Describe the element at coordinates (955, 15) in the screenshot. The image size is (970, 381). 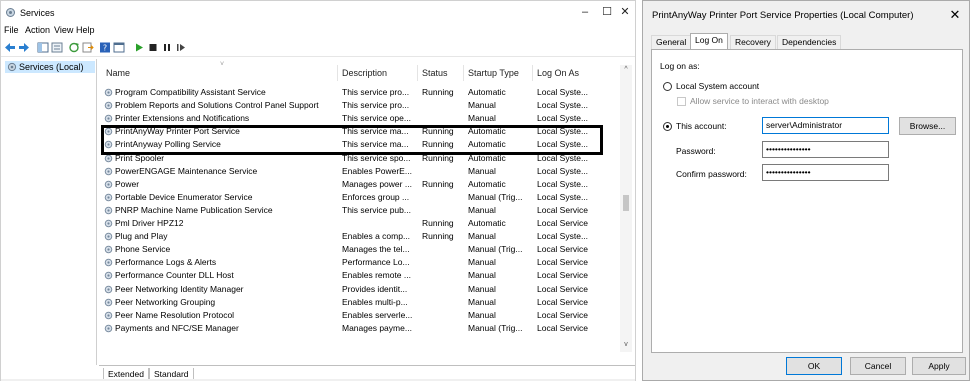
I see `dialog-close-button: ✕` at that location.